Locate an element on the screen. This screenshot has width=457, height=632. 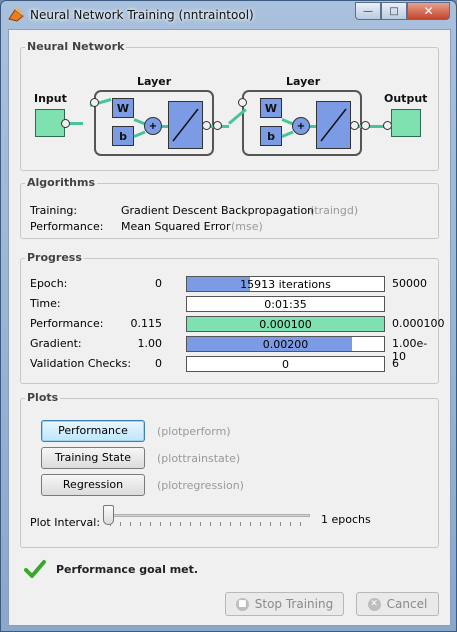
training-label: Training: is located at coordinates (54, 210).